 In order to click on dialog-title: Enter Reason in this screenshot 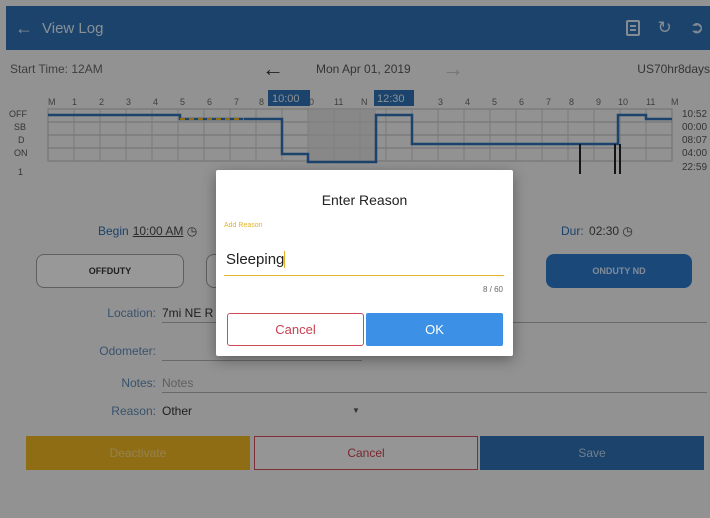, I will do `click(364, 200)`.